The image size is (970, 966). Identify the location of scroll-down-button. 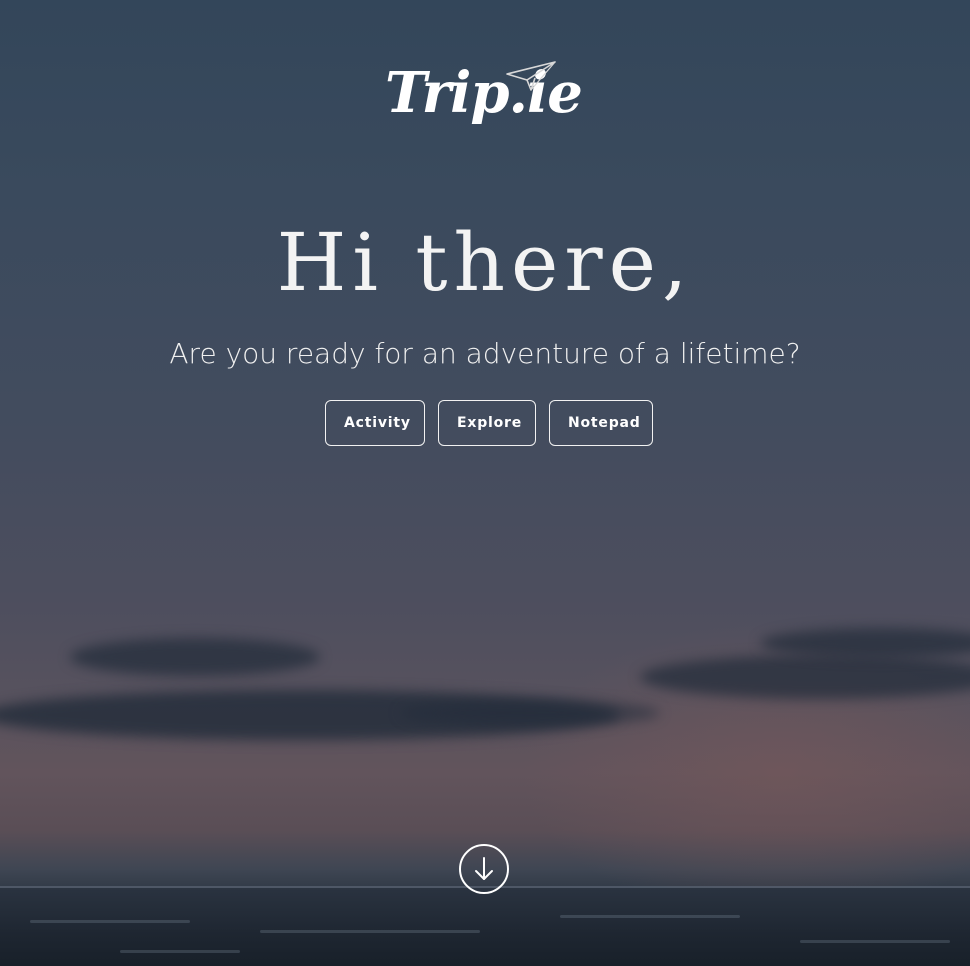
(484, 869).